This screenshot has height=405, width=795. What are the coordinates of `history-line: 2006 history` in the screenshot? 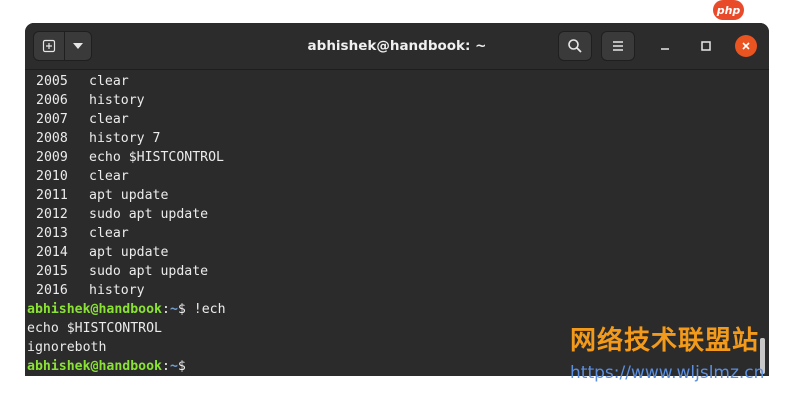 It's located at (130, 100).